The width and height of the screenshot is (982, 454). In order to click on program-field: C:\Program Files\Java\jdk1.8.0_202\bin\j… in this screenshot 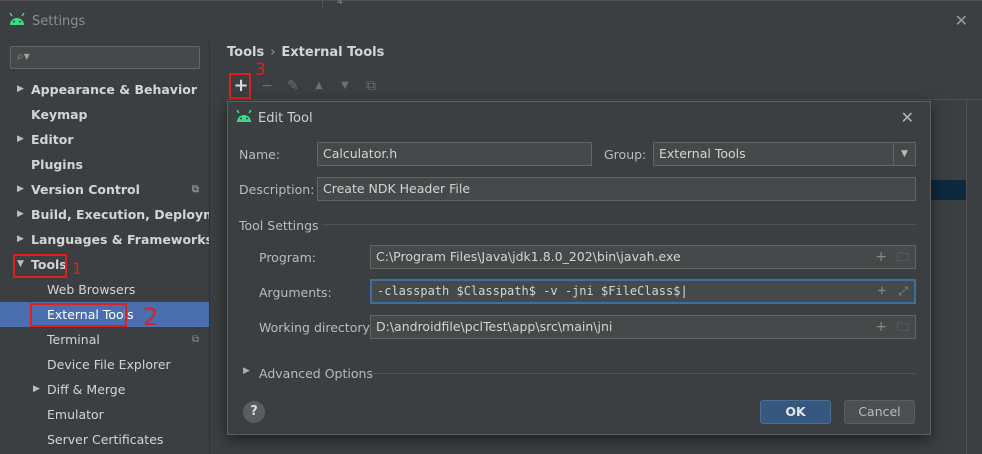, I will do `click(643, 257)`.